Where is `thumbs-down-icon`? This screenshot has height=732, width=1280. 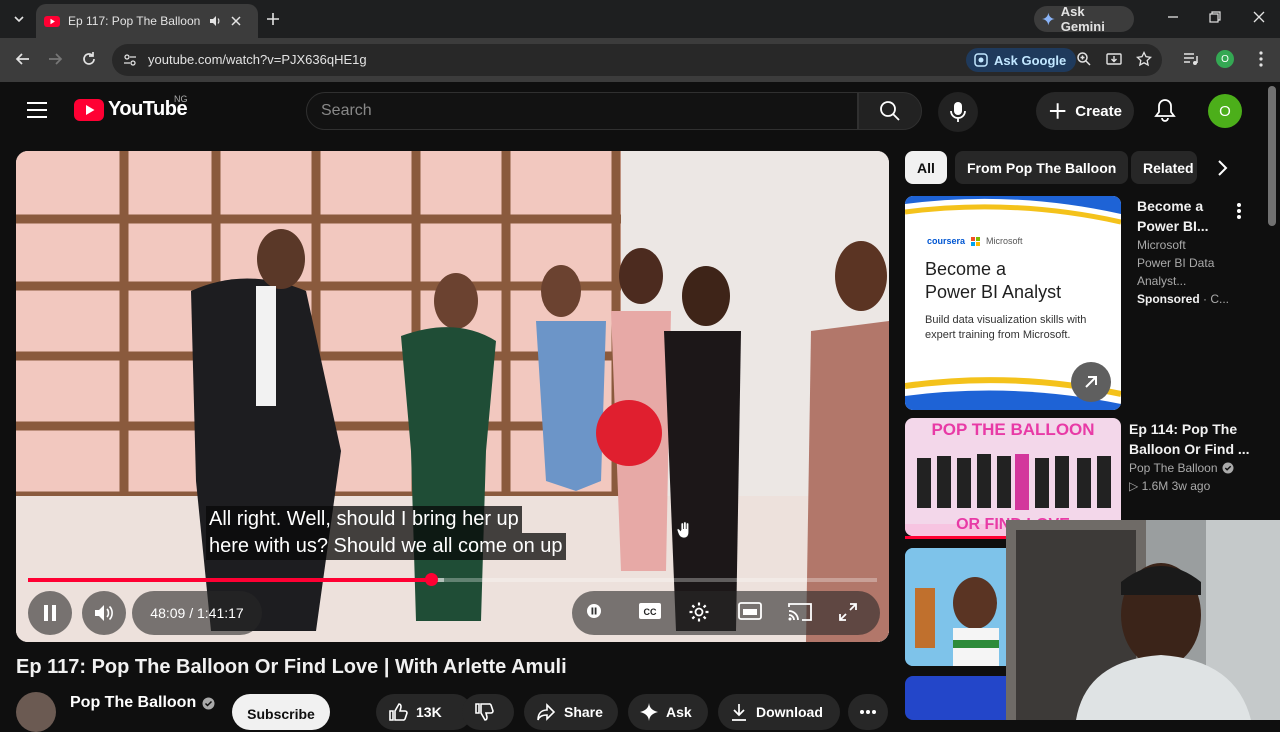 thumbs-down-icon is located at coordinates (484, 712).